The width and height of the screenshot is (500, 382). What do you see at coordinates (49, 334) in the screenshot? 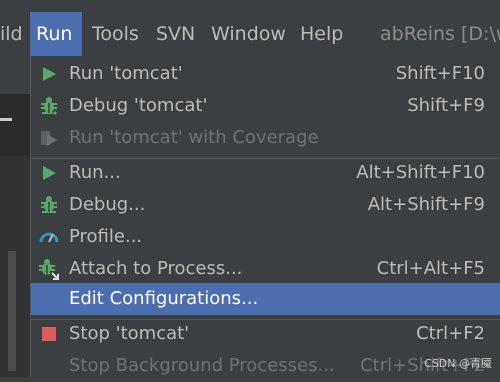
I see `stop-icon` at bounding box center [49, 334].